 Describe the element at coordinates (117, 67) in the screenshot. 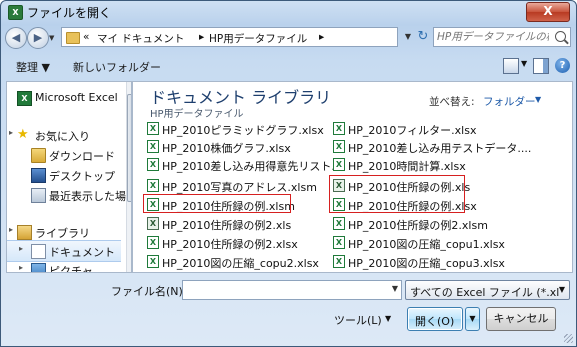

I see `new-folder-button: 新しいフォルダー` at that location.